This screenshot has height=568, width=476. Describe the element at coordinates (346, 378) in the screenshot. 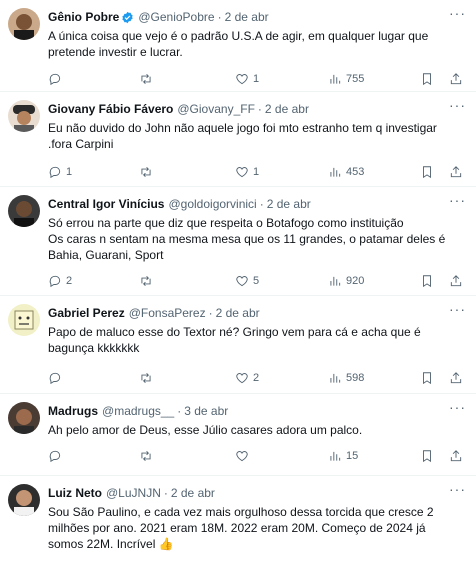

I see `views-button: 598` at that location.